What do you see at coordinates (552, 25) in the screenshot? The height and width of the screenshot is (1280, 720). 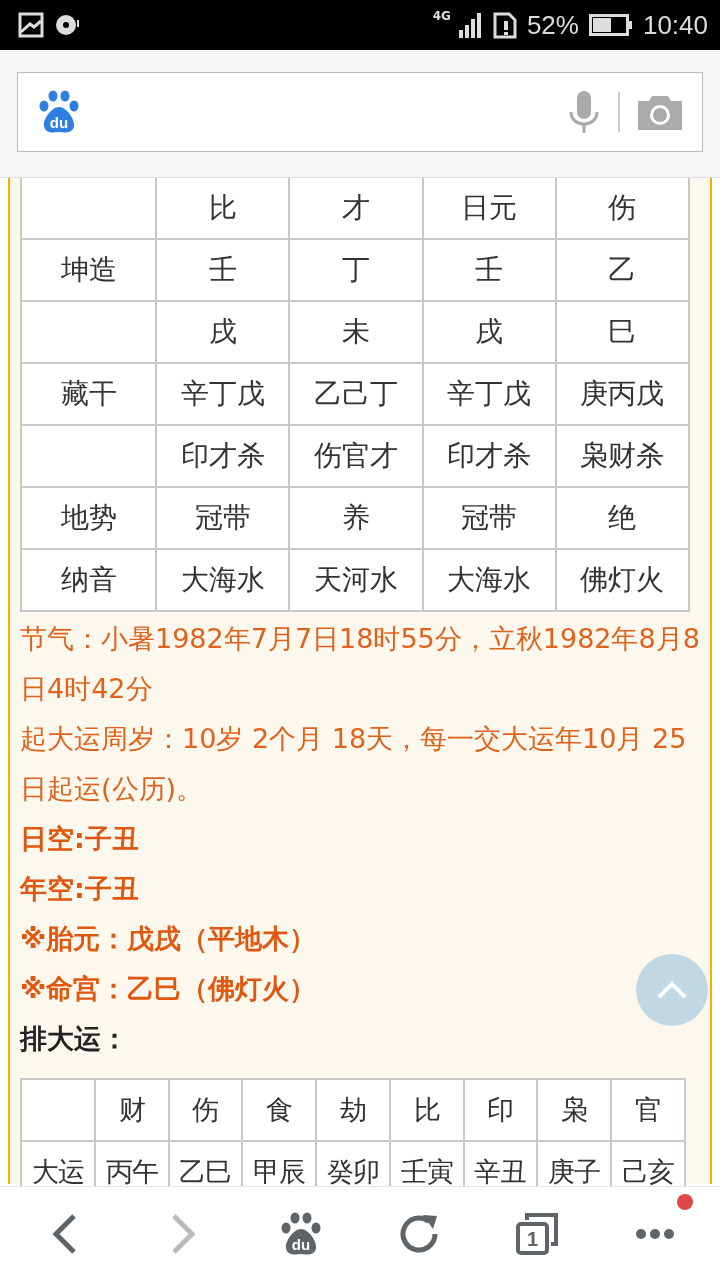 I see `battery-percent: 52%` at bounding box center [552, 25].